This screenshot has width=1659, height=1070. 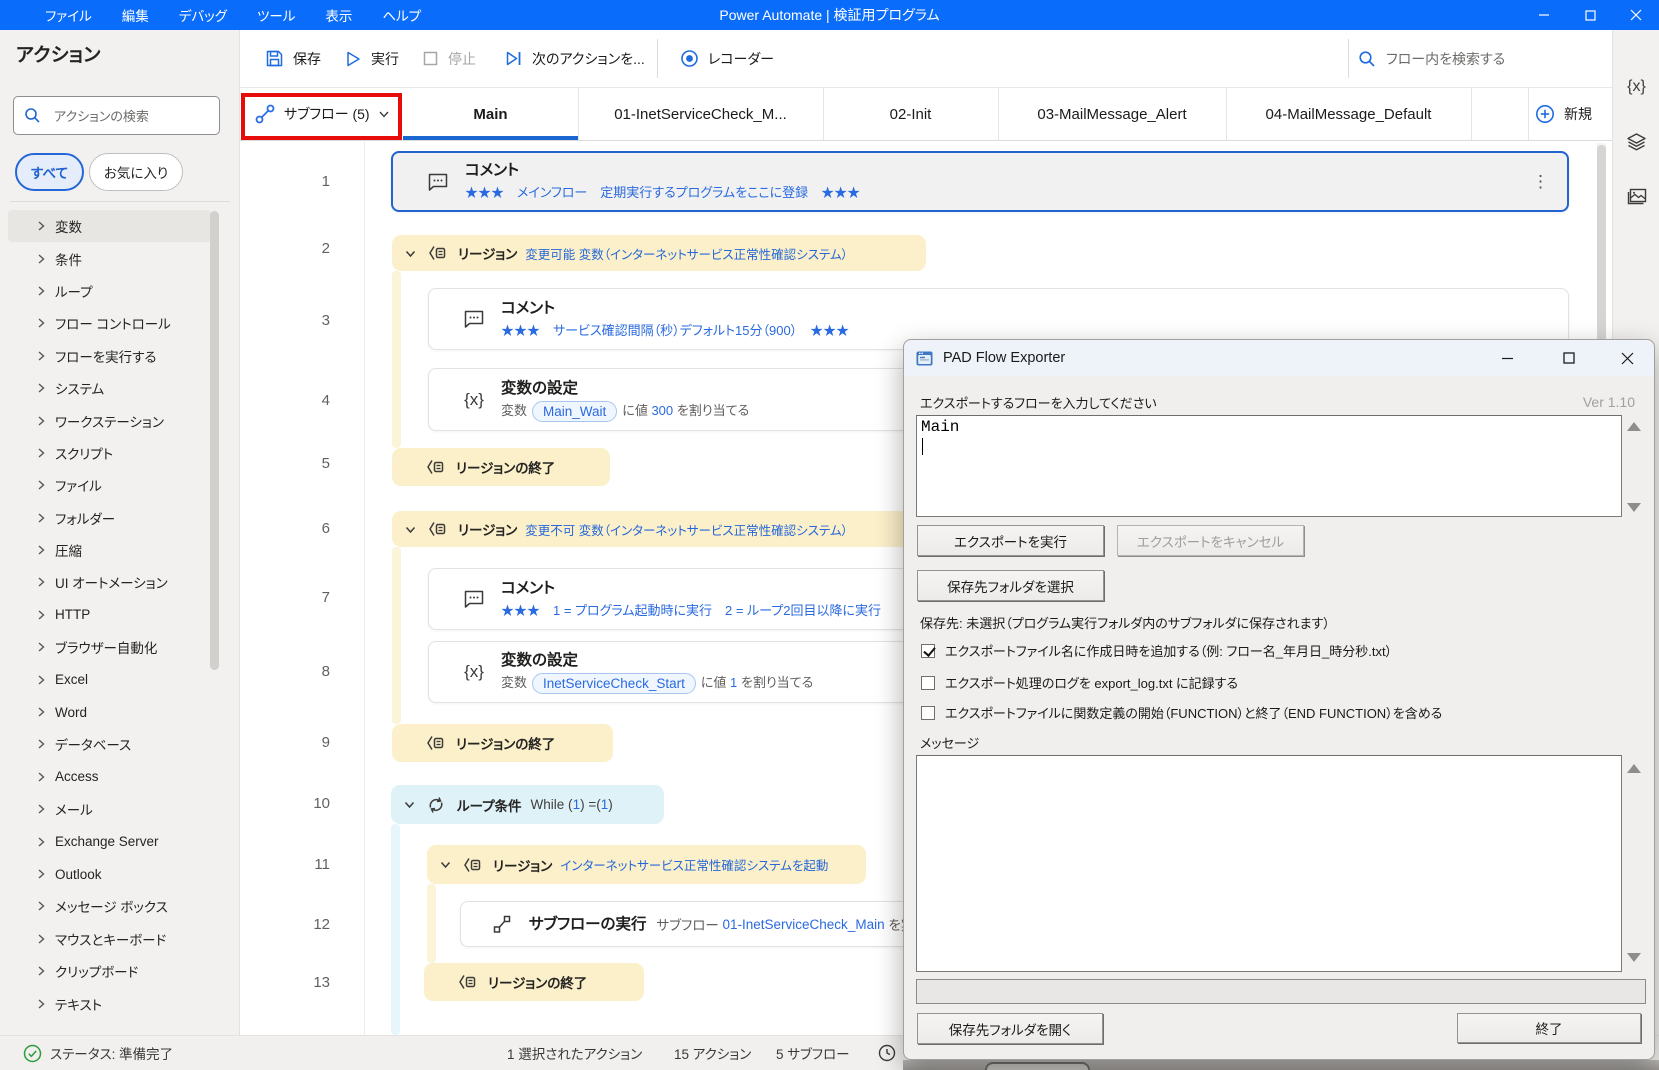 What do you see at coordinates (1636, 142) in the screenshot?
I see `ui-elements-pane-button` at bounding box center [1636, 142].